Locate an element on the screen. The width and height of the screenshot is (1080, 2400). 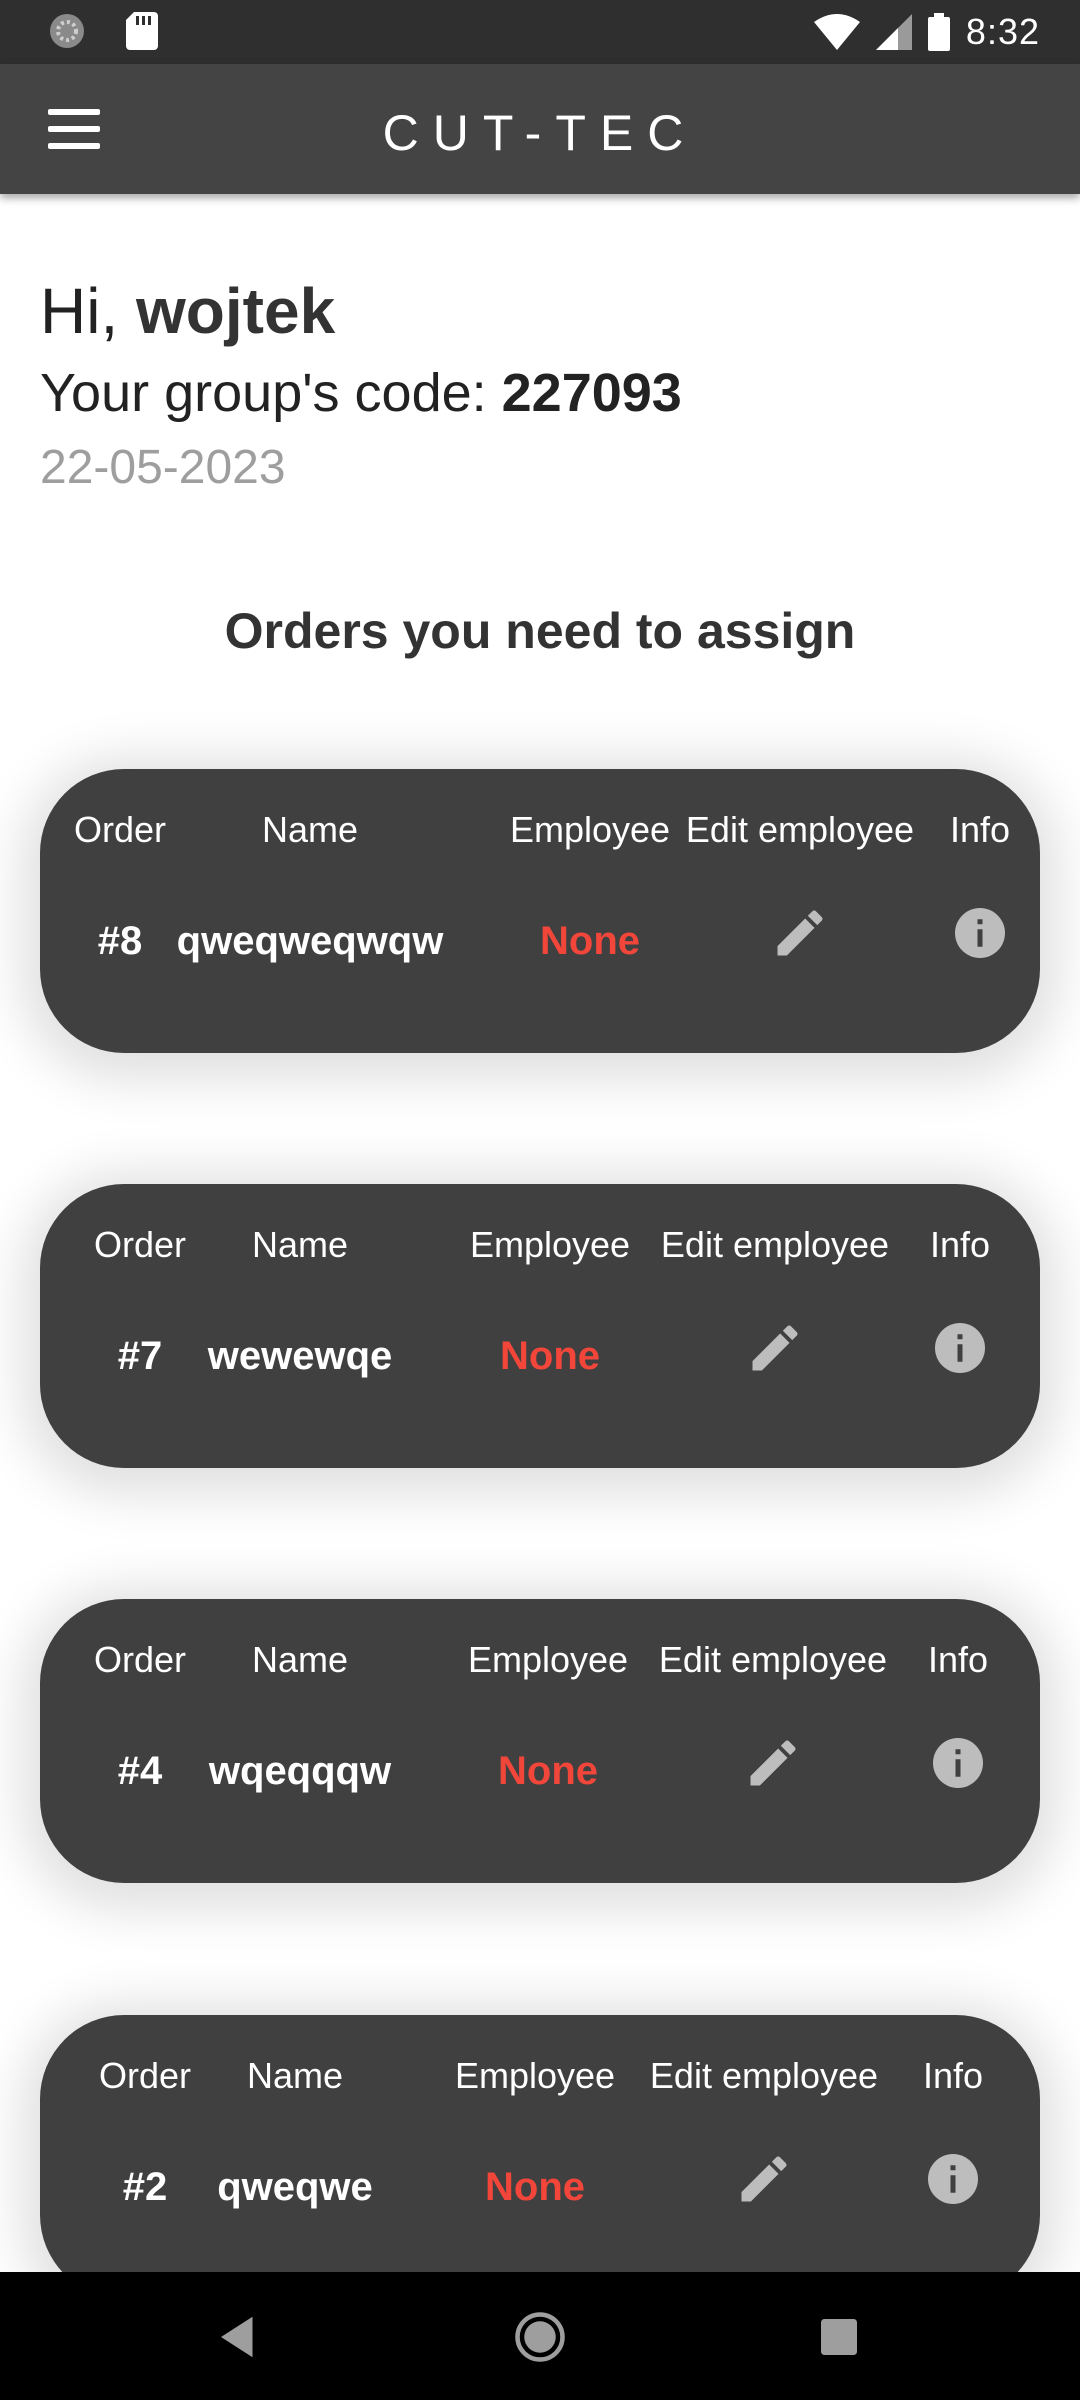
greeting-prefix: Hi, is located at coordinates (88, 311).